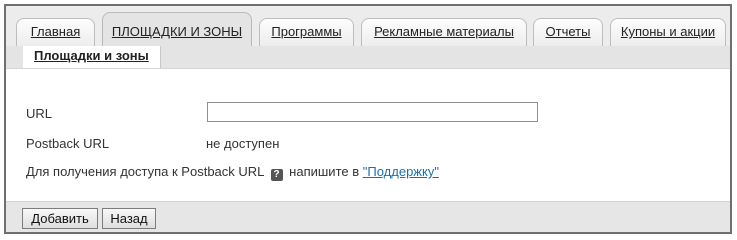  I want to click on url-input, so click(372, 112).